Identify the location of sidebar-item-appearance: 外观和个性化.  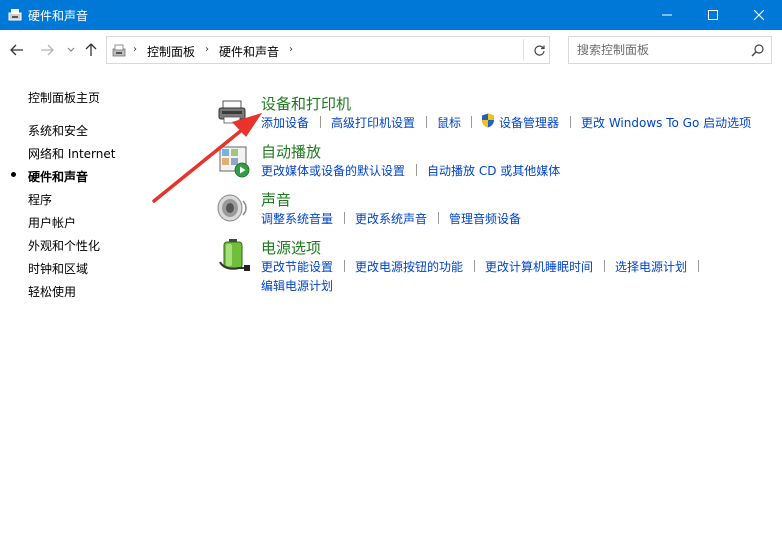
(64, 245).